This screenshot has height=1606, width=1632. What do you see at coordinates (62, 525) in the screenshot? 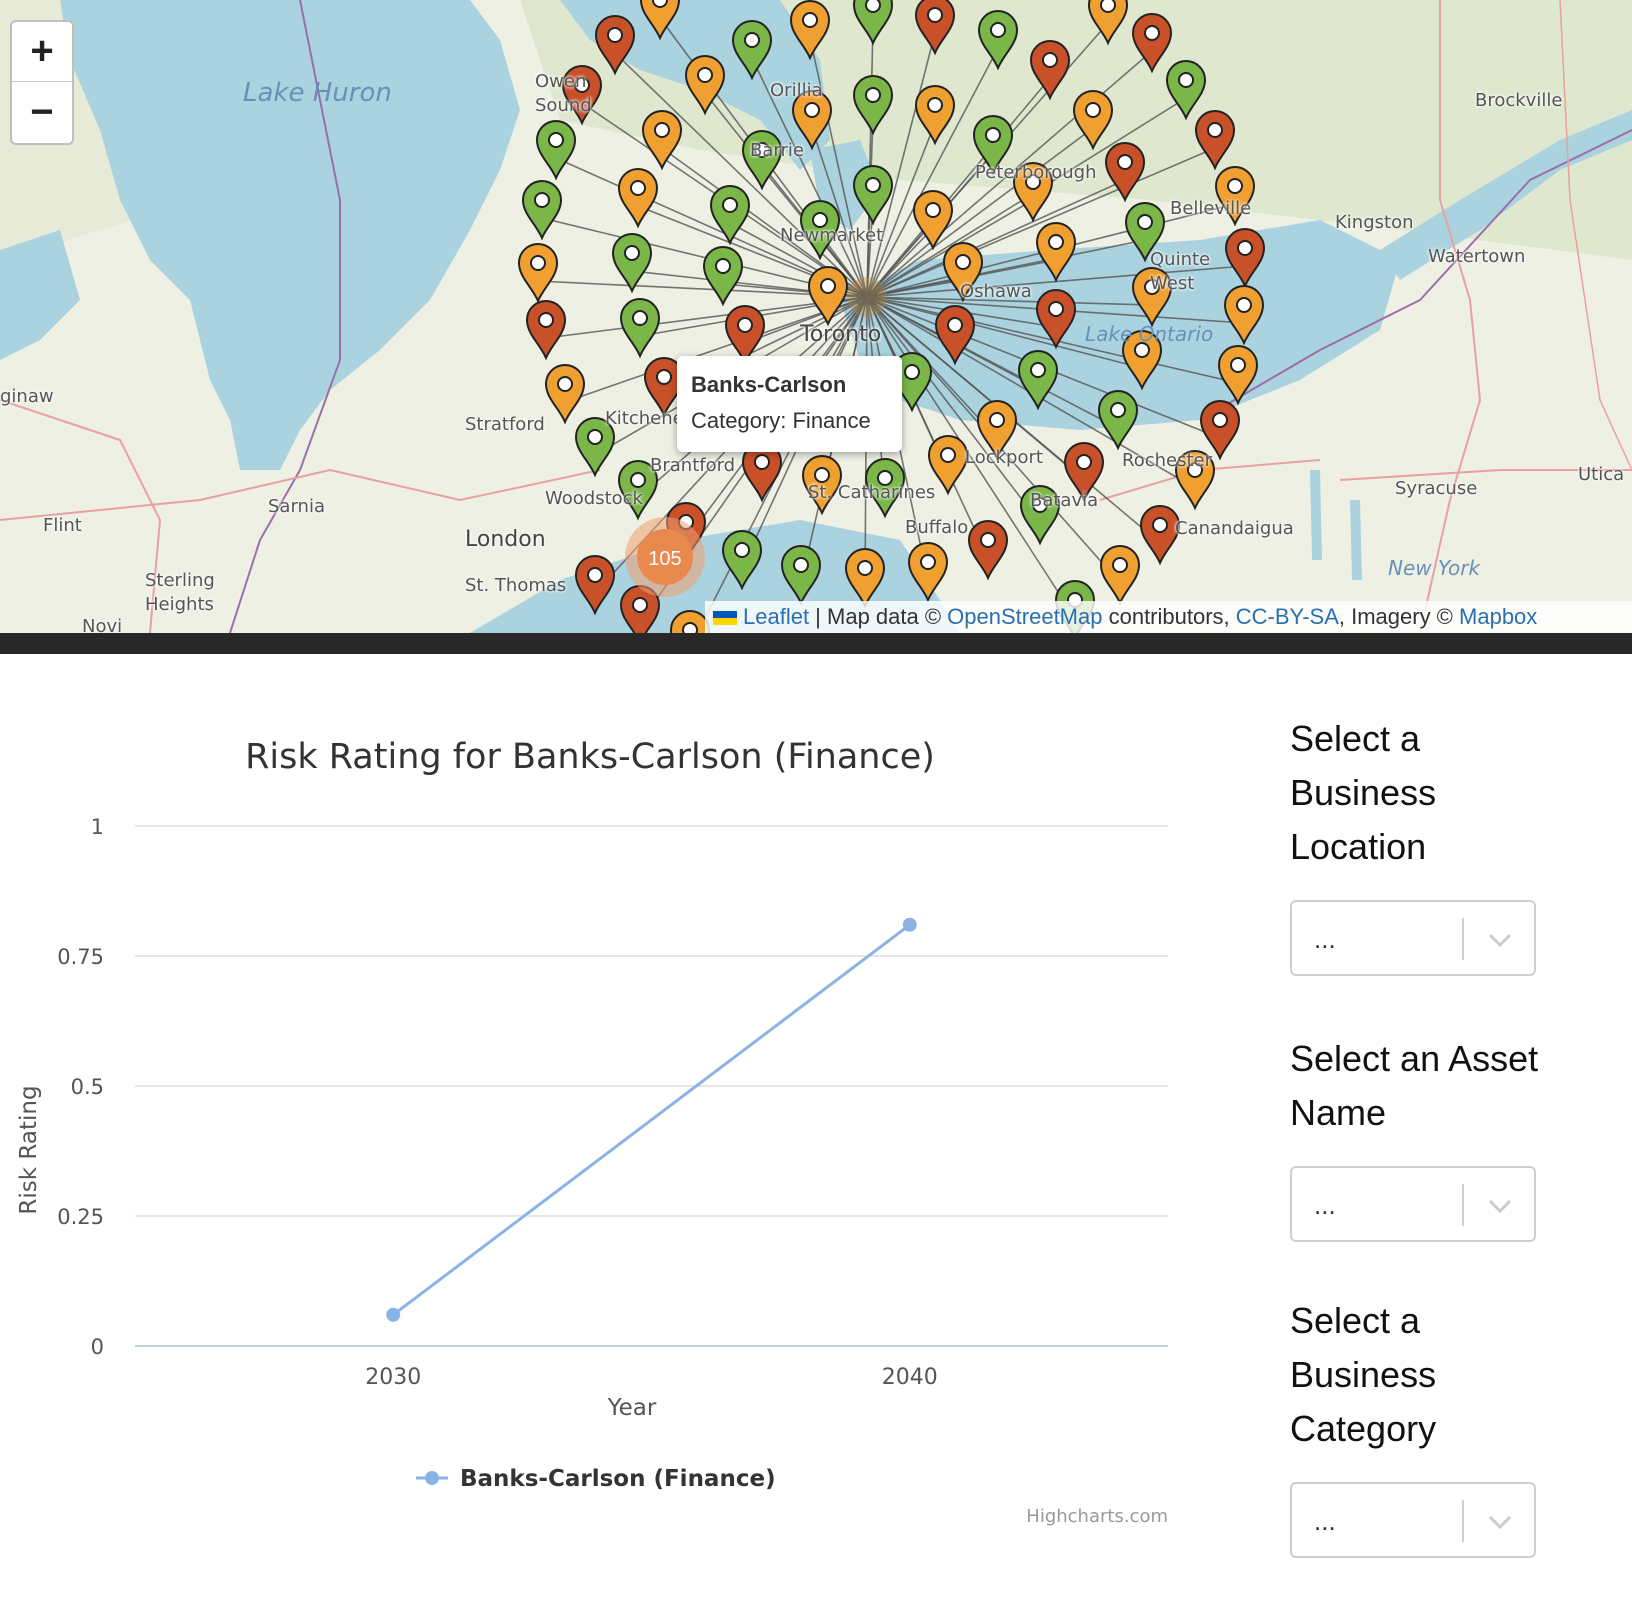
I see `label-flint: Flint` at bounding box center [62, 525].